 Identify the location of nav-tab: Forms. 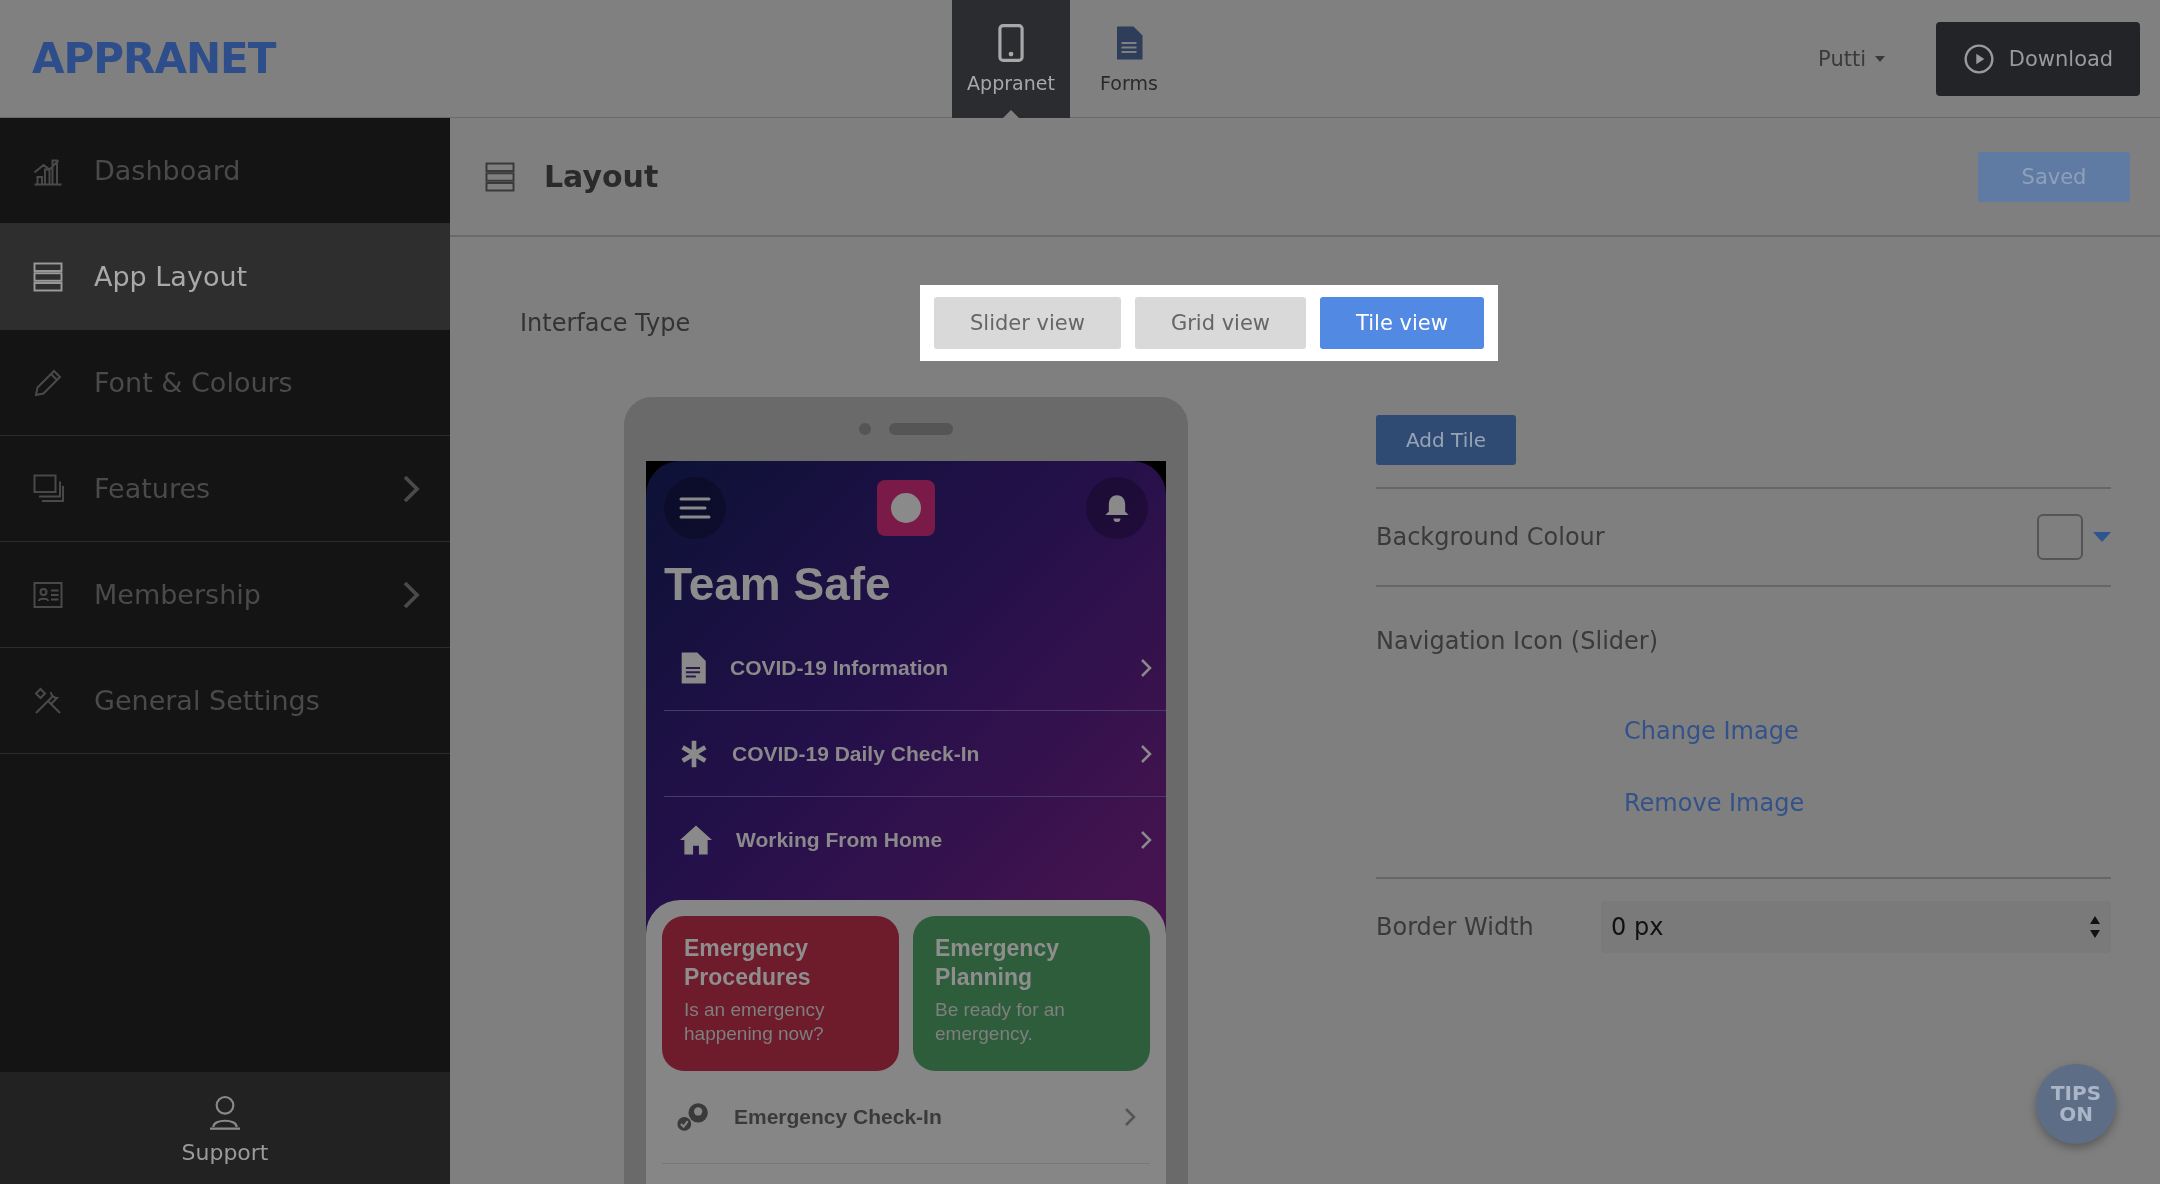
(1129, 59).